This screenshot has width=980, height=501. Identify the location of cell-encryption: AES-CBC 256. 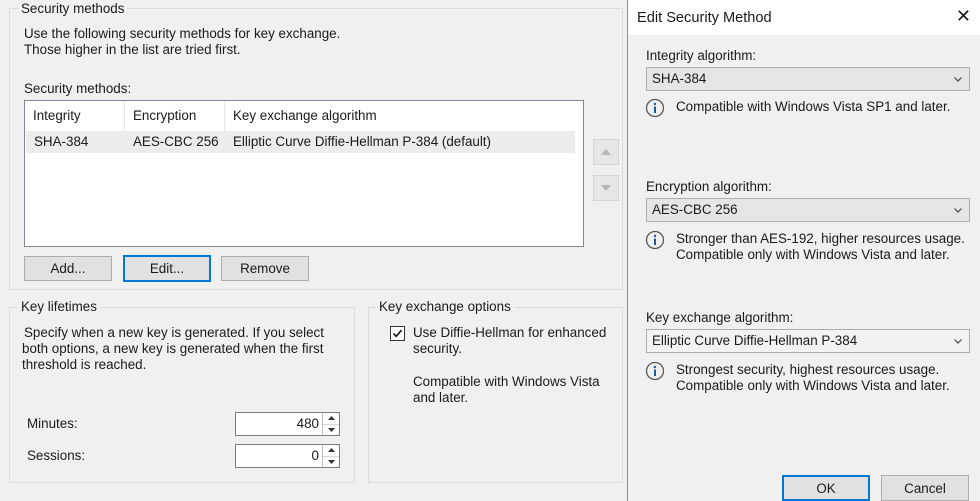
(176, 141).